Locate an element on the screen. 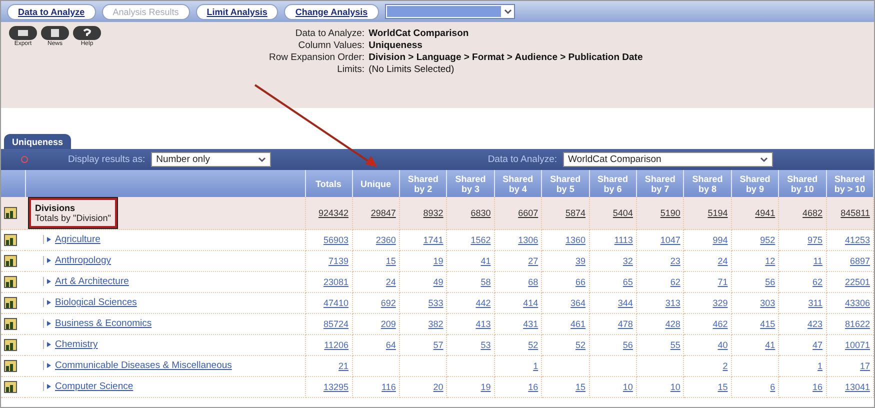  table-cell: 415 is located at coordinates (755, 324).